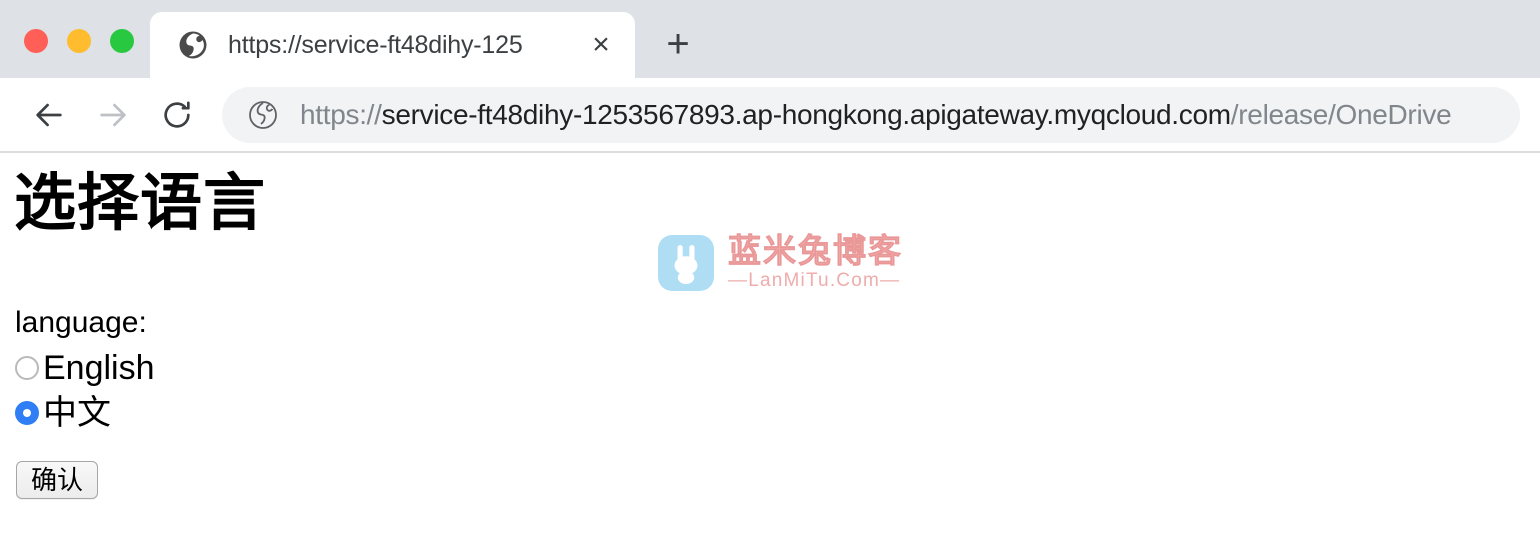 Image resolution: width=1540 pixels, height=554 pixels. Describe the element at coordinates (375, 44) in the screenshot. I see `tab-title: https://service-ft48dihy-125` at that location.